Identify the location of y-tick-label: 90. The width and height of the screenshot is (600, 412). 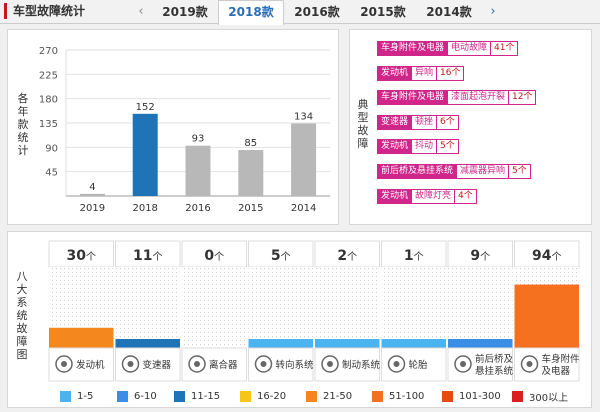
(51, 148).